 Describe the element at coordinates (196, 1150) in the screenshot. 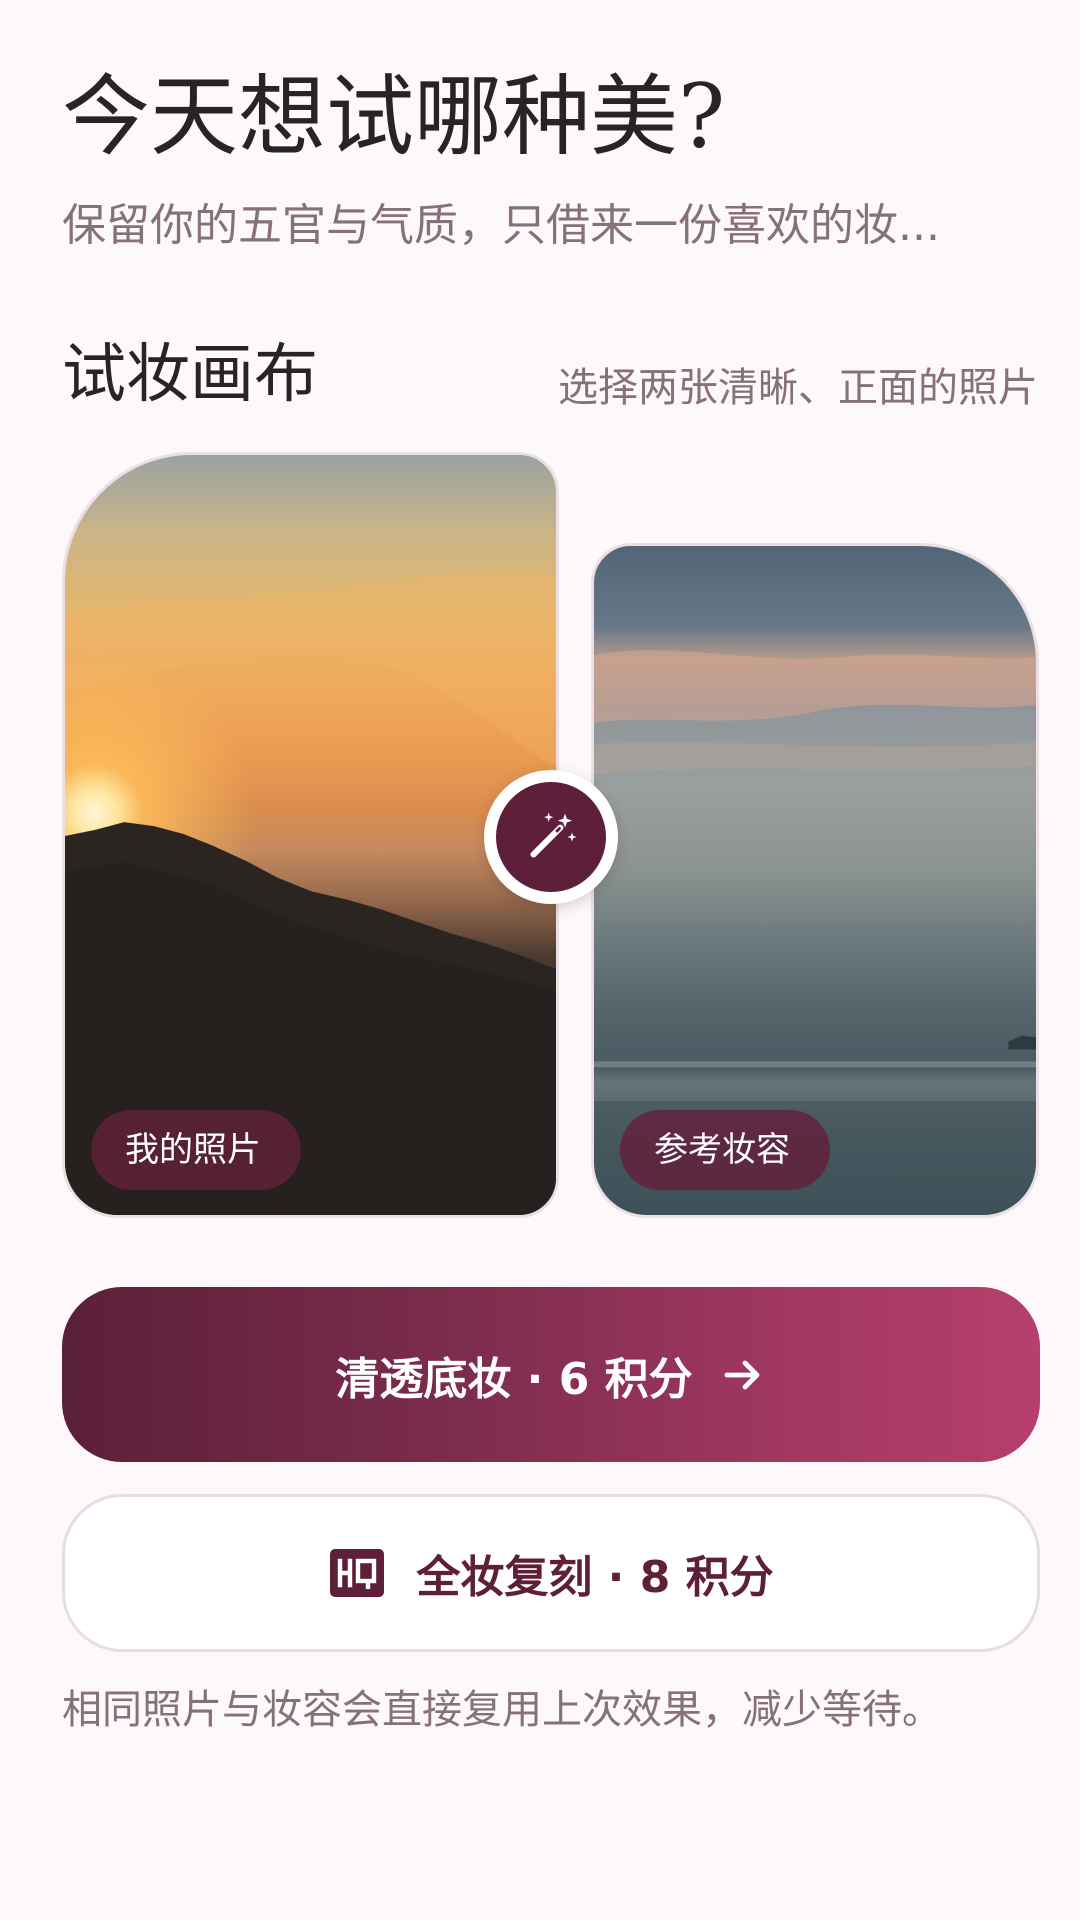

I see `my-photo-label: 我的照片` at that location.